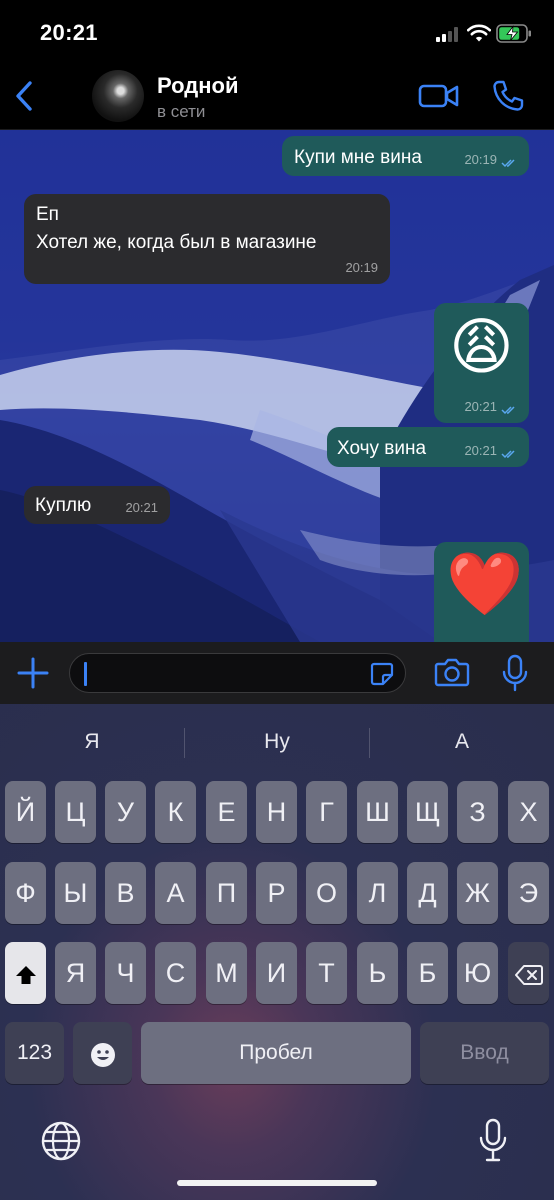  I want to click on voice-message-button, so click(515, 673).